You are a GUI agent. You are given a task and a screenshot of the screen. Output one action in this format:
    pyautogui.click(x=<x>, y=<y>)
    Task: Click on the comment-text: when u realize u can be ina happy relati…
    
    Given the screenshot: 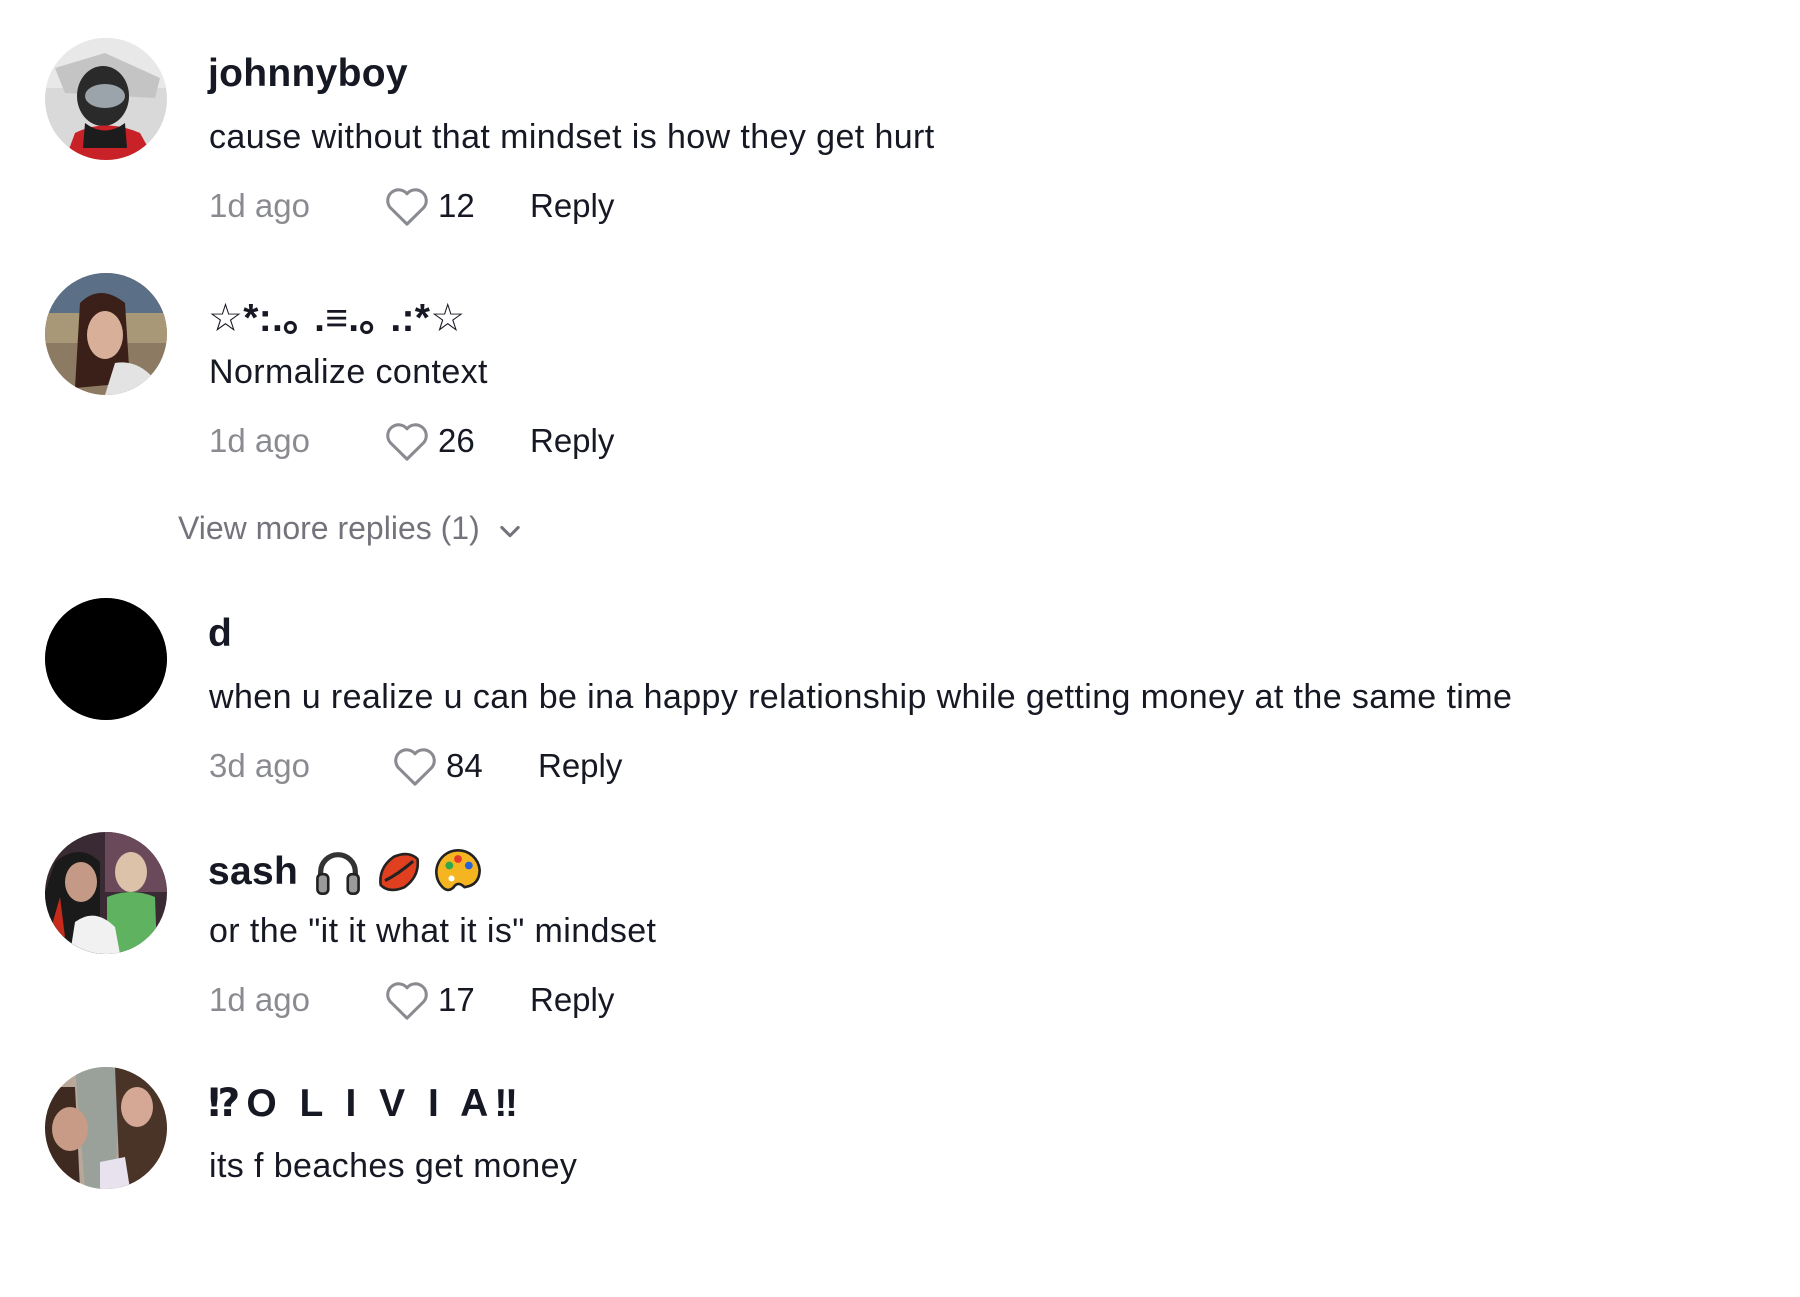 What is the action you would take?
    pyautogui.click(x=861, y=697)
    